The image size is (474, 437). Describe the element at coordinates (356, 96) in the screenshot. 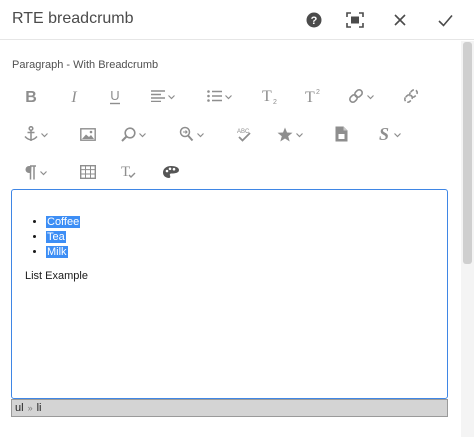

I see `link-icon` at that location.